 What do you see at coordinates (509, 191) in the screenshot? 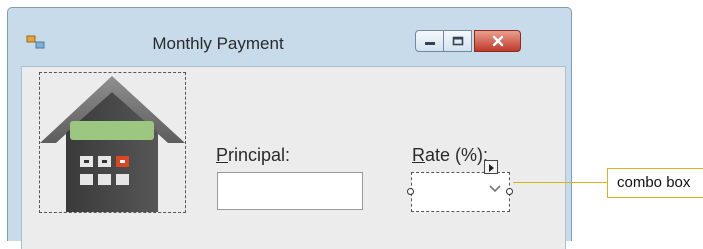
I see `resize-handle-right` at bounding box center [509, 191].